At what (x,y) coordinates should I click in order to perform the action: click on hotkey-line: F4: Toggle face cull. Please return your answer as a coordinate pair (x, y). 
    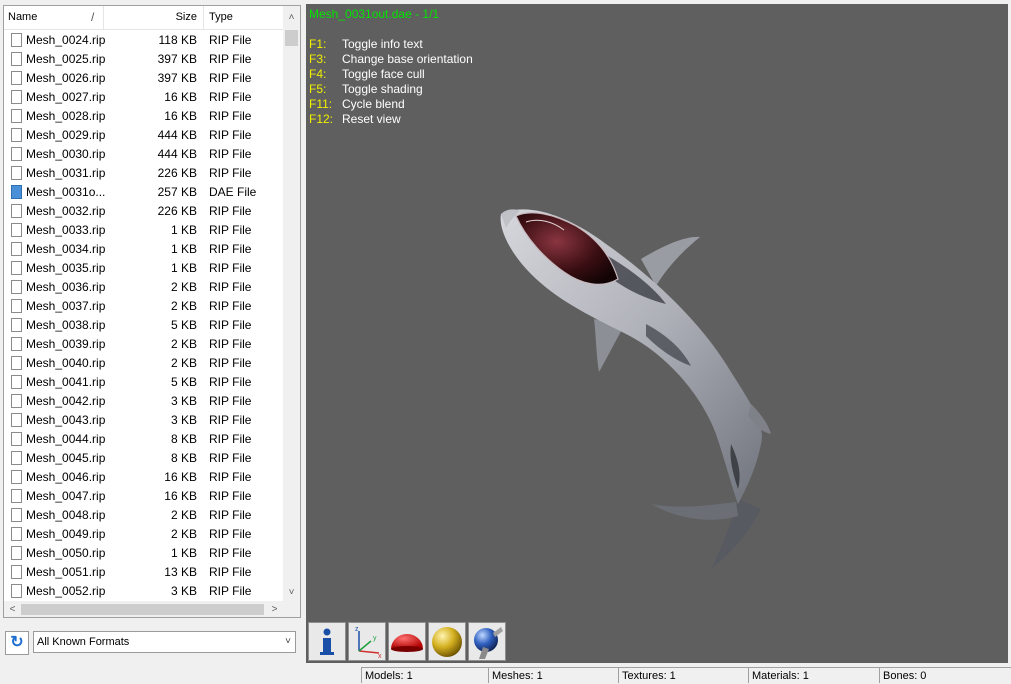
    Looking at the image, I should click on (367, 74).